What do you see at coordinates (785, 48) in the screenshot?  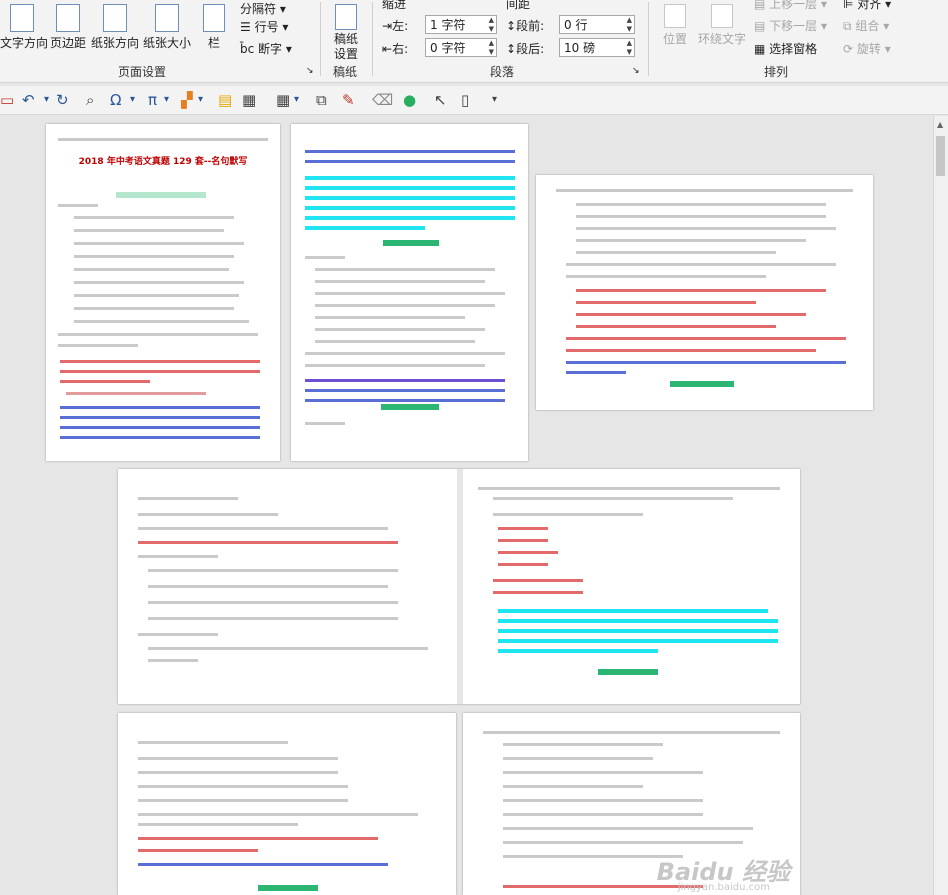 I see `selection-pane-button: ▦ 选择窗格` at bounding box center [785, 48].